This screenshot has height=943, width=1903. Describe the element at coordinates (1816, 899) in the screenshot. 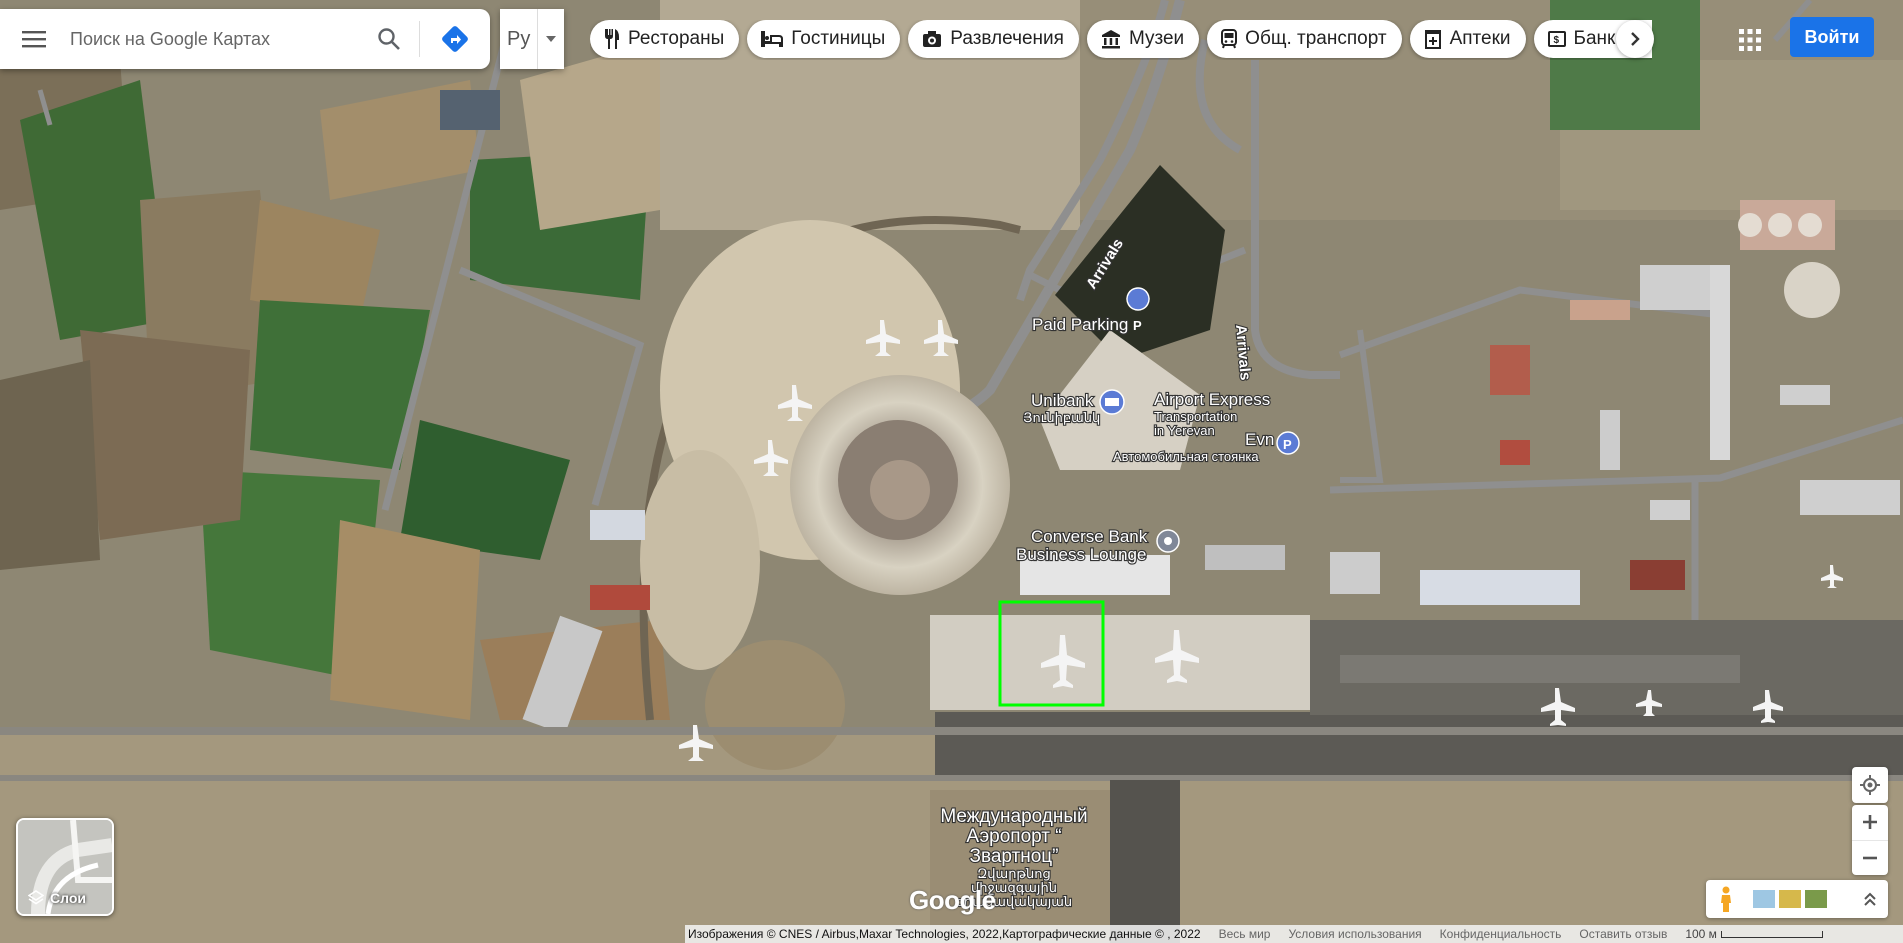

I see `thumb-satellite` at that location.